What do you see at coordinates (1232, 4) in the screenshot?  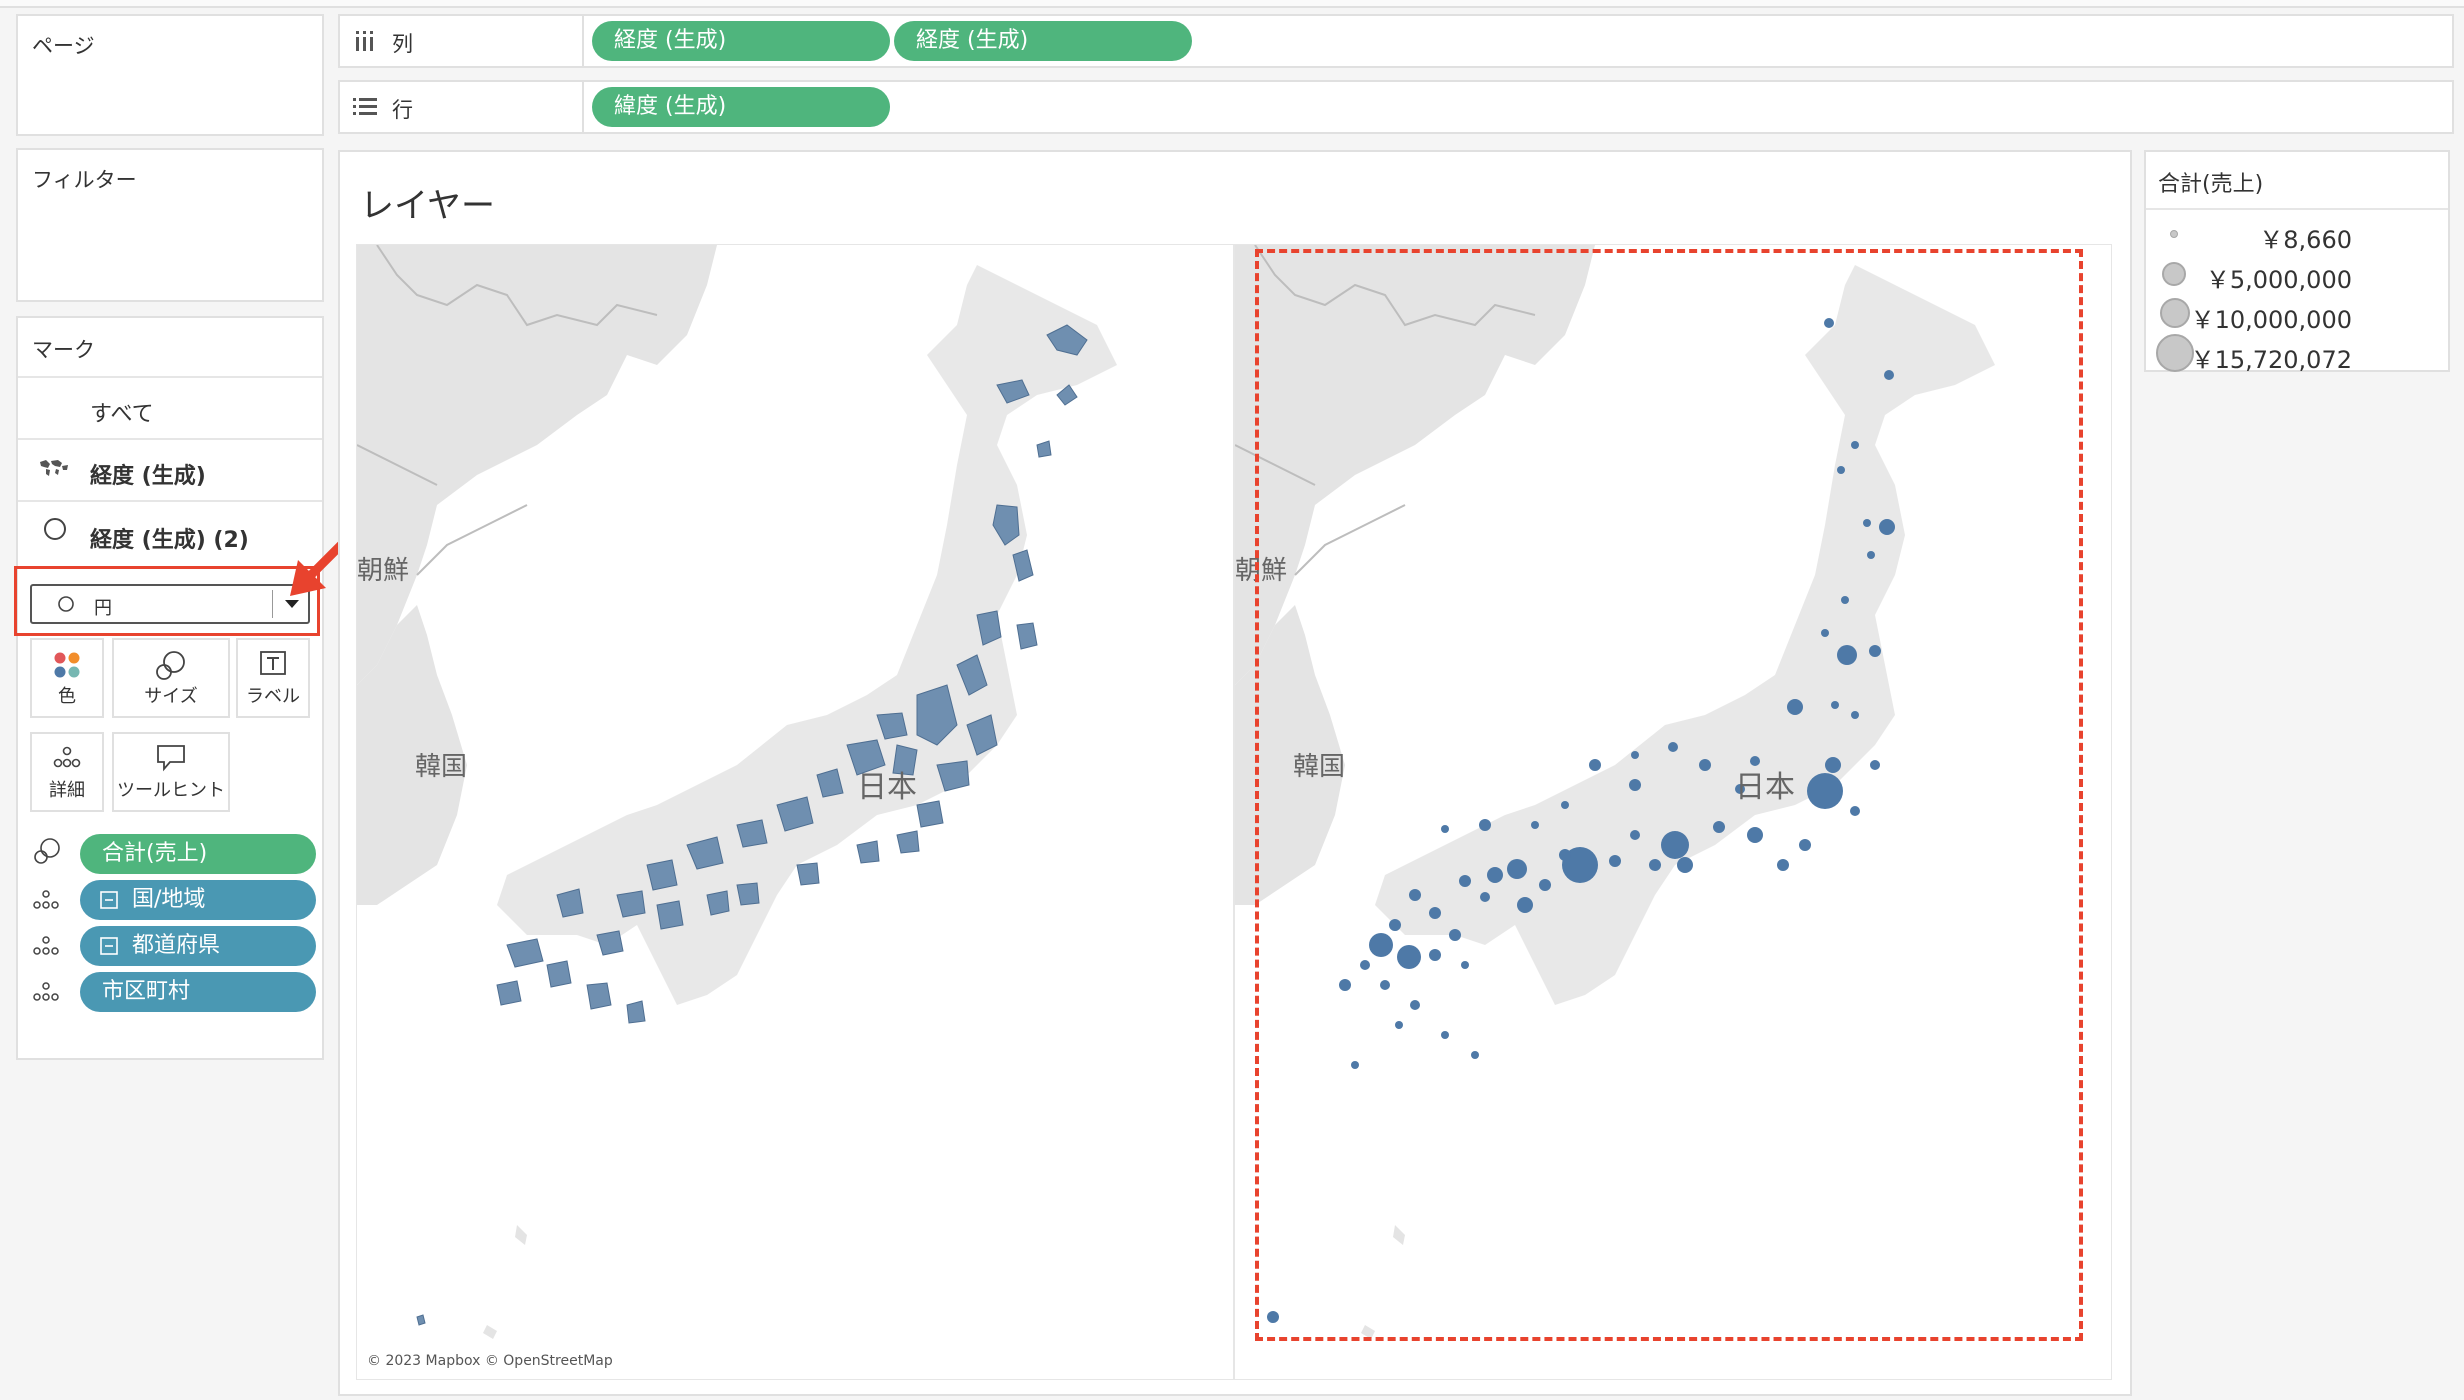 I see `top-header-strip` at bounding box center [1232, 4].